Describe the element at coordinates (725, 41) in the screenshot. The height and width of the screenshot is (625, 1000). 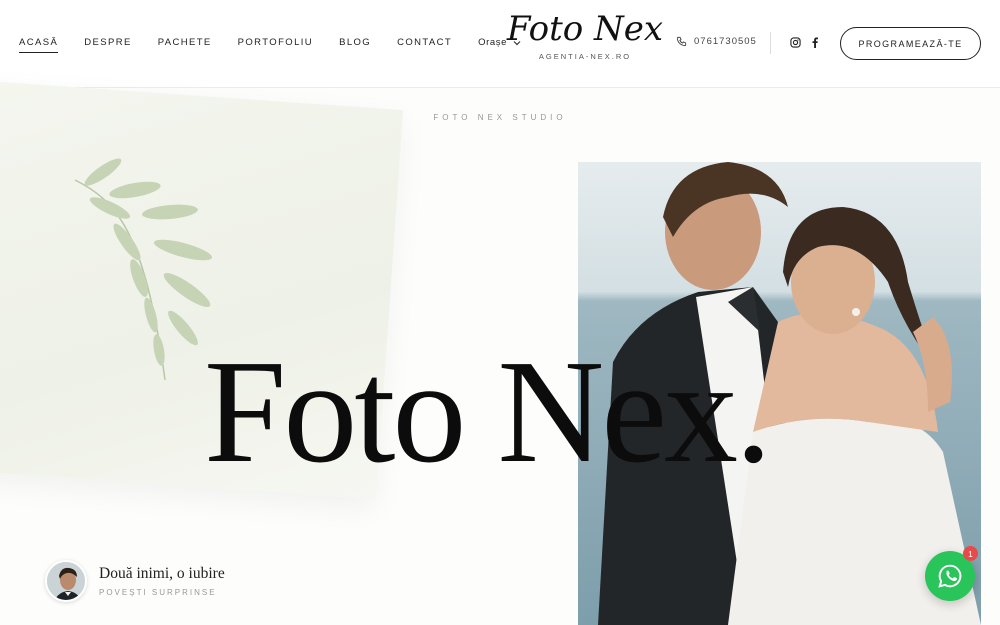
I see `phone-number: 0761730505` at that location.